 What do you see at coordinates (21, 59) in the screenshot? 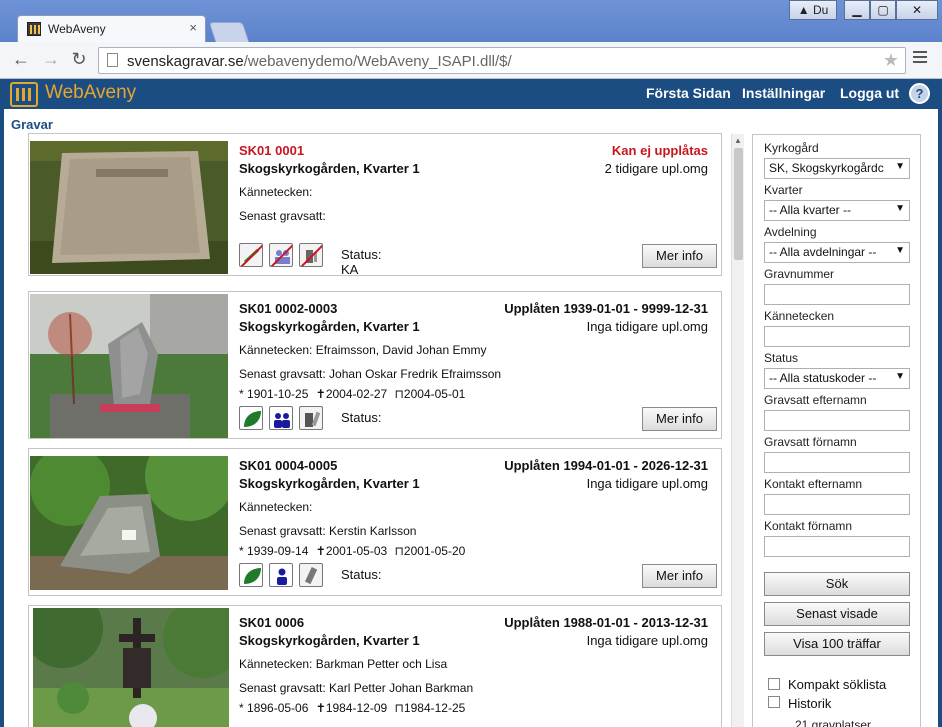
I see `back-icon: ←` at bounding box center [21, 59].